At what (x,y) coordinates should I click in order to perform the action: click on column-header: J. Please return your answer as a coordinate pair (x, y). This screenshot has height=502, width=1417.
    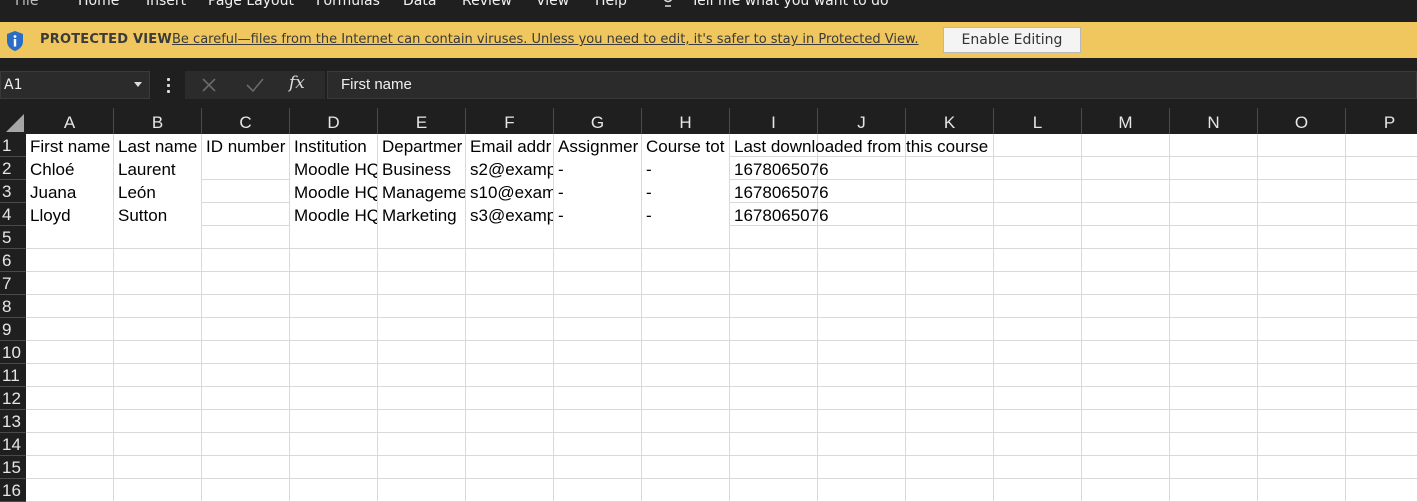
    Looking at the image, I should click on (862, 121).